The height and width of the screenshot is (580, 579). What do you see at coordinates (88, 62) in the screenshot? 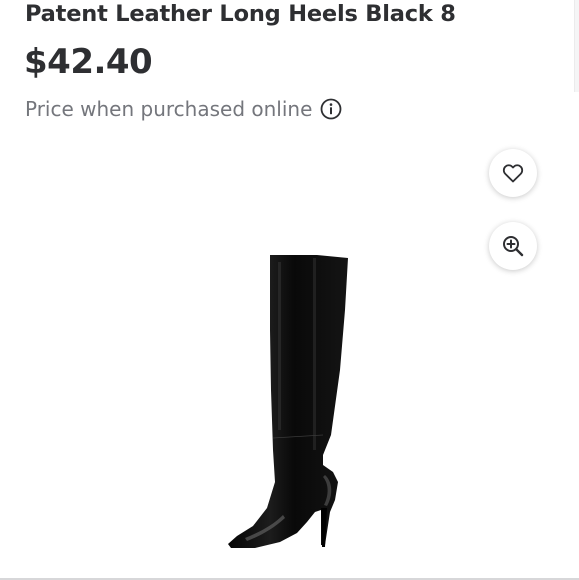
I see `product-price: $42.40` at bounding box center [88, 62].